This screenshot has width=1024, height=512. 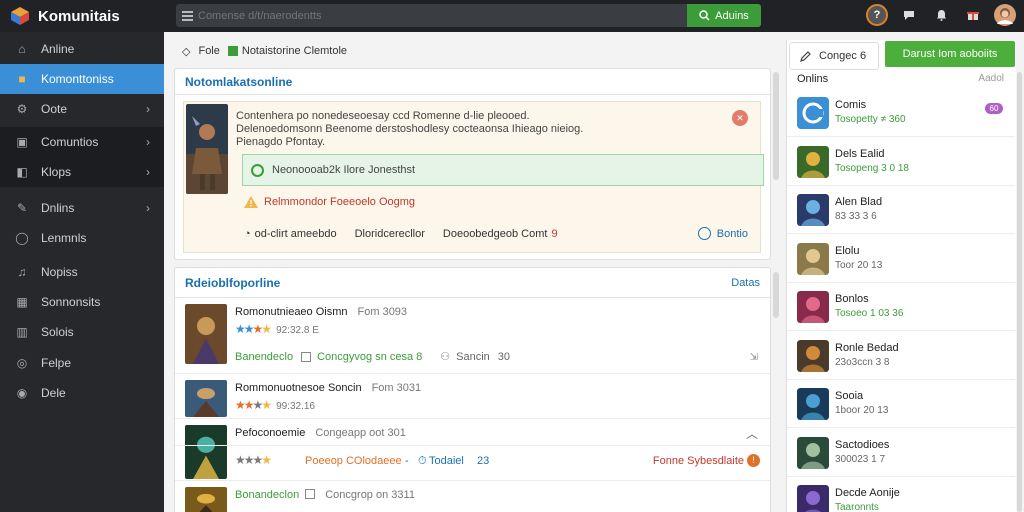 I want to click on featured-desc-line-3: Pienagdo Pfontay., so click(x=281, y=142).